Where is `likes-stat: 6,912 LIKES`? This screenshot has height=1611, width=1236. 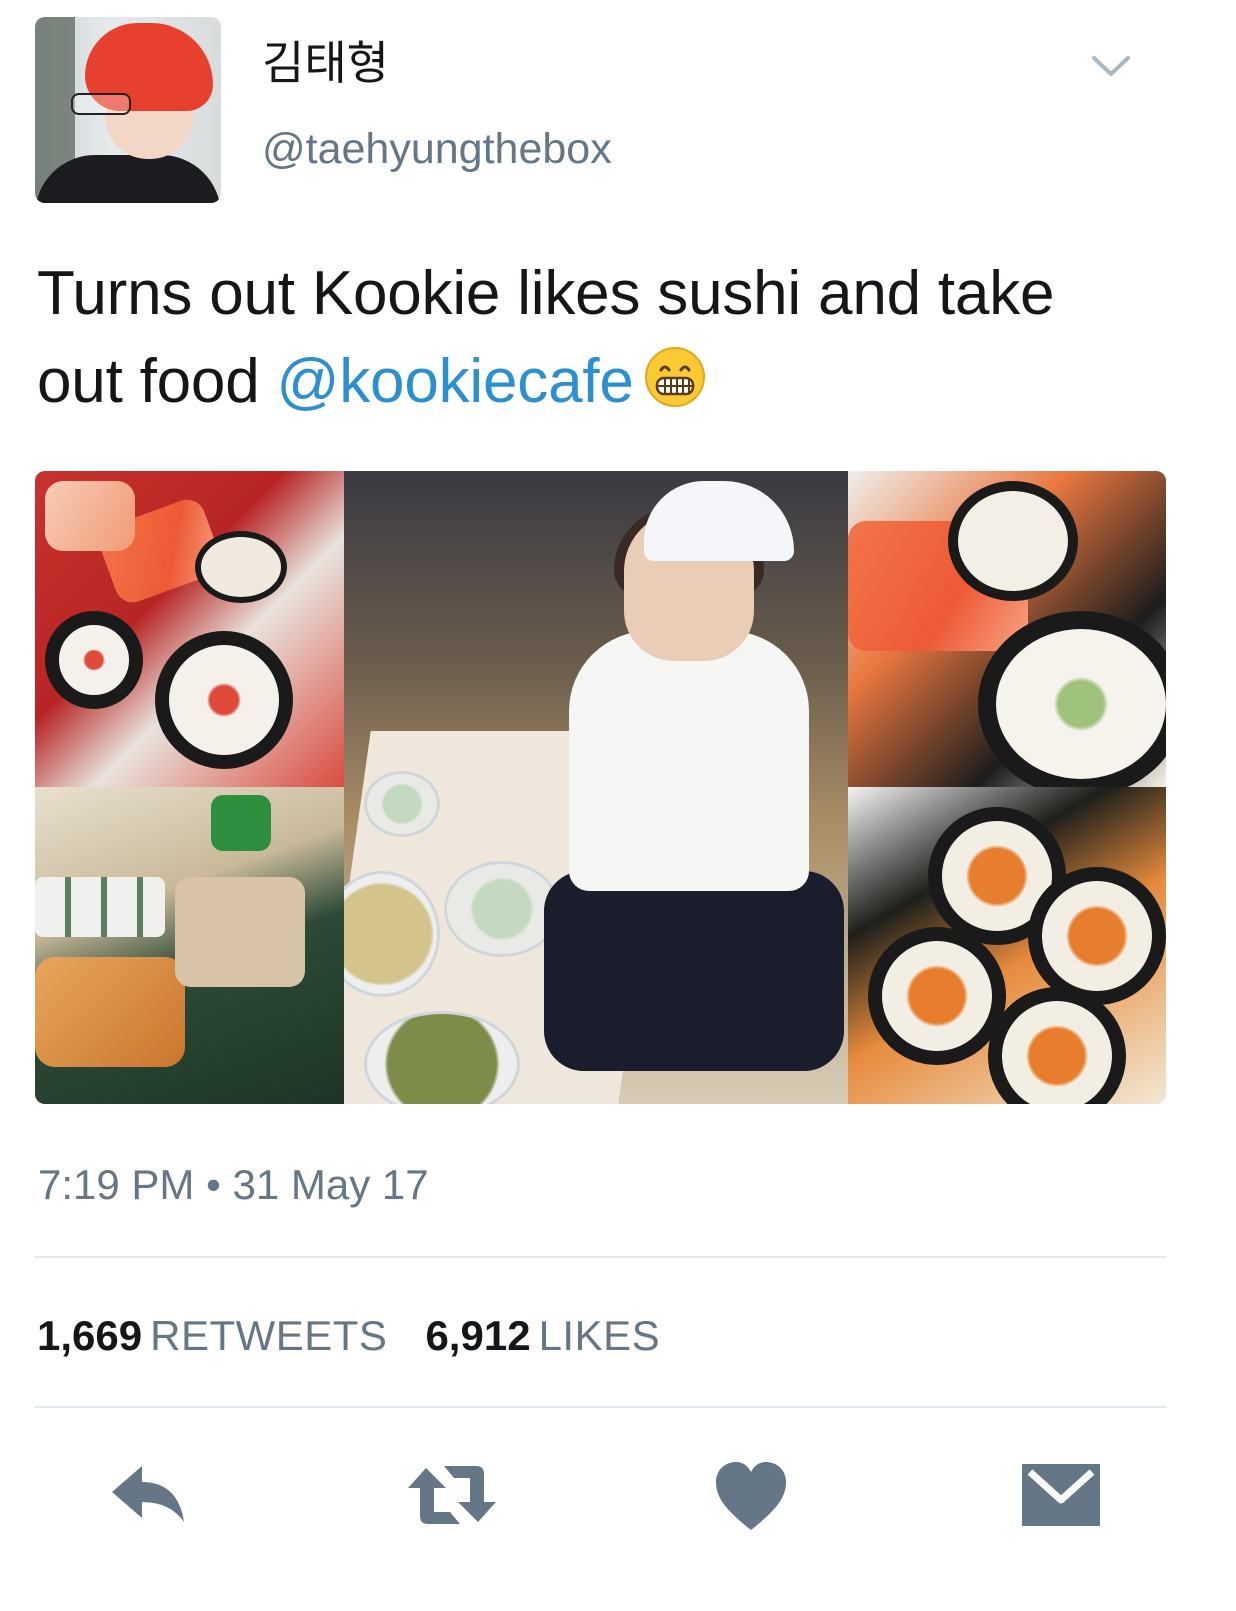 likes-stat: 6,912 LIKES is located at coordinates (542, 1335).